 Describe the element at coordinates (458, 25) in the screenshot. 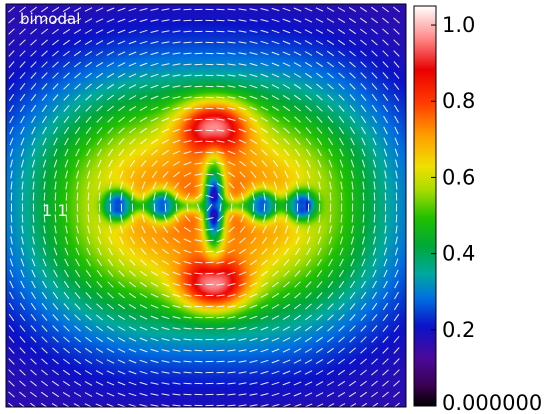

I see `colorbar-tick-label: 1.0` at that location.